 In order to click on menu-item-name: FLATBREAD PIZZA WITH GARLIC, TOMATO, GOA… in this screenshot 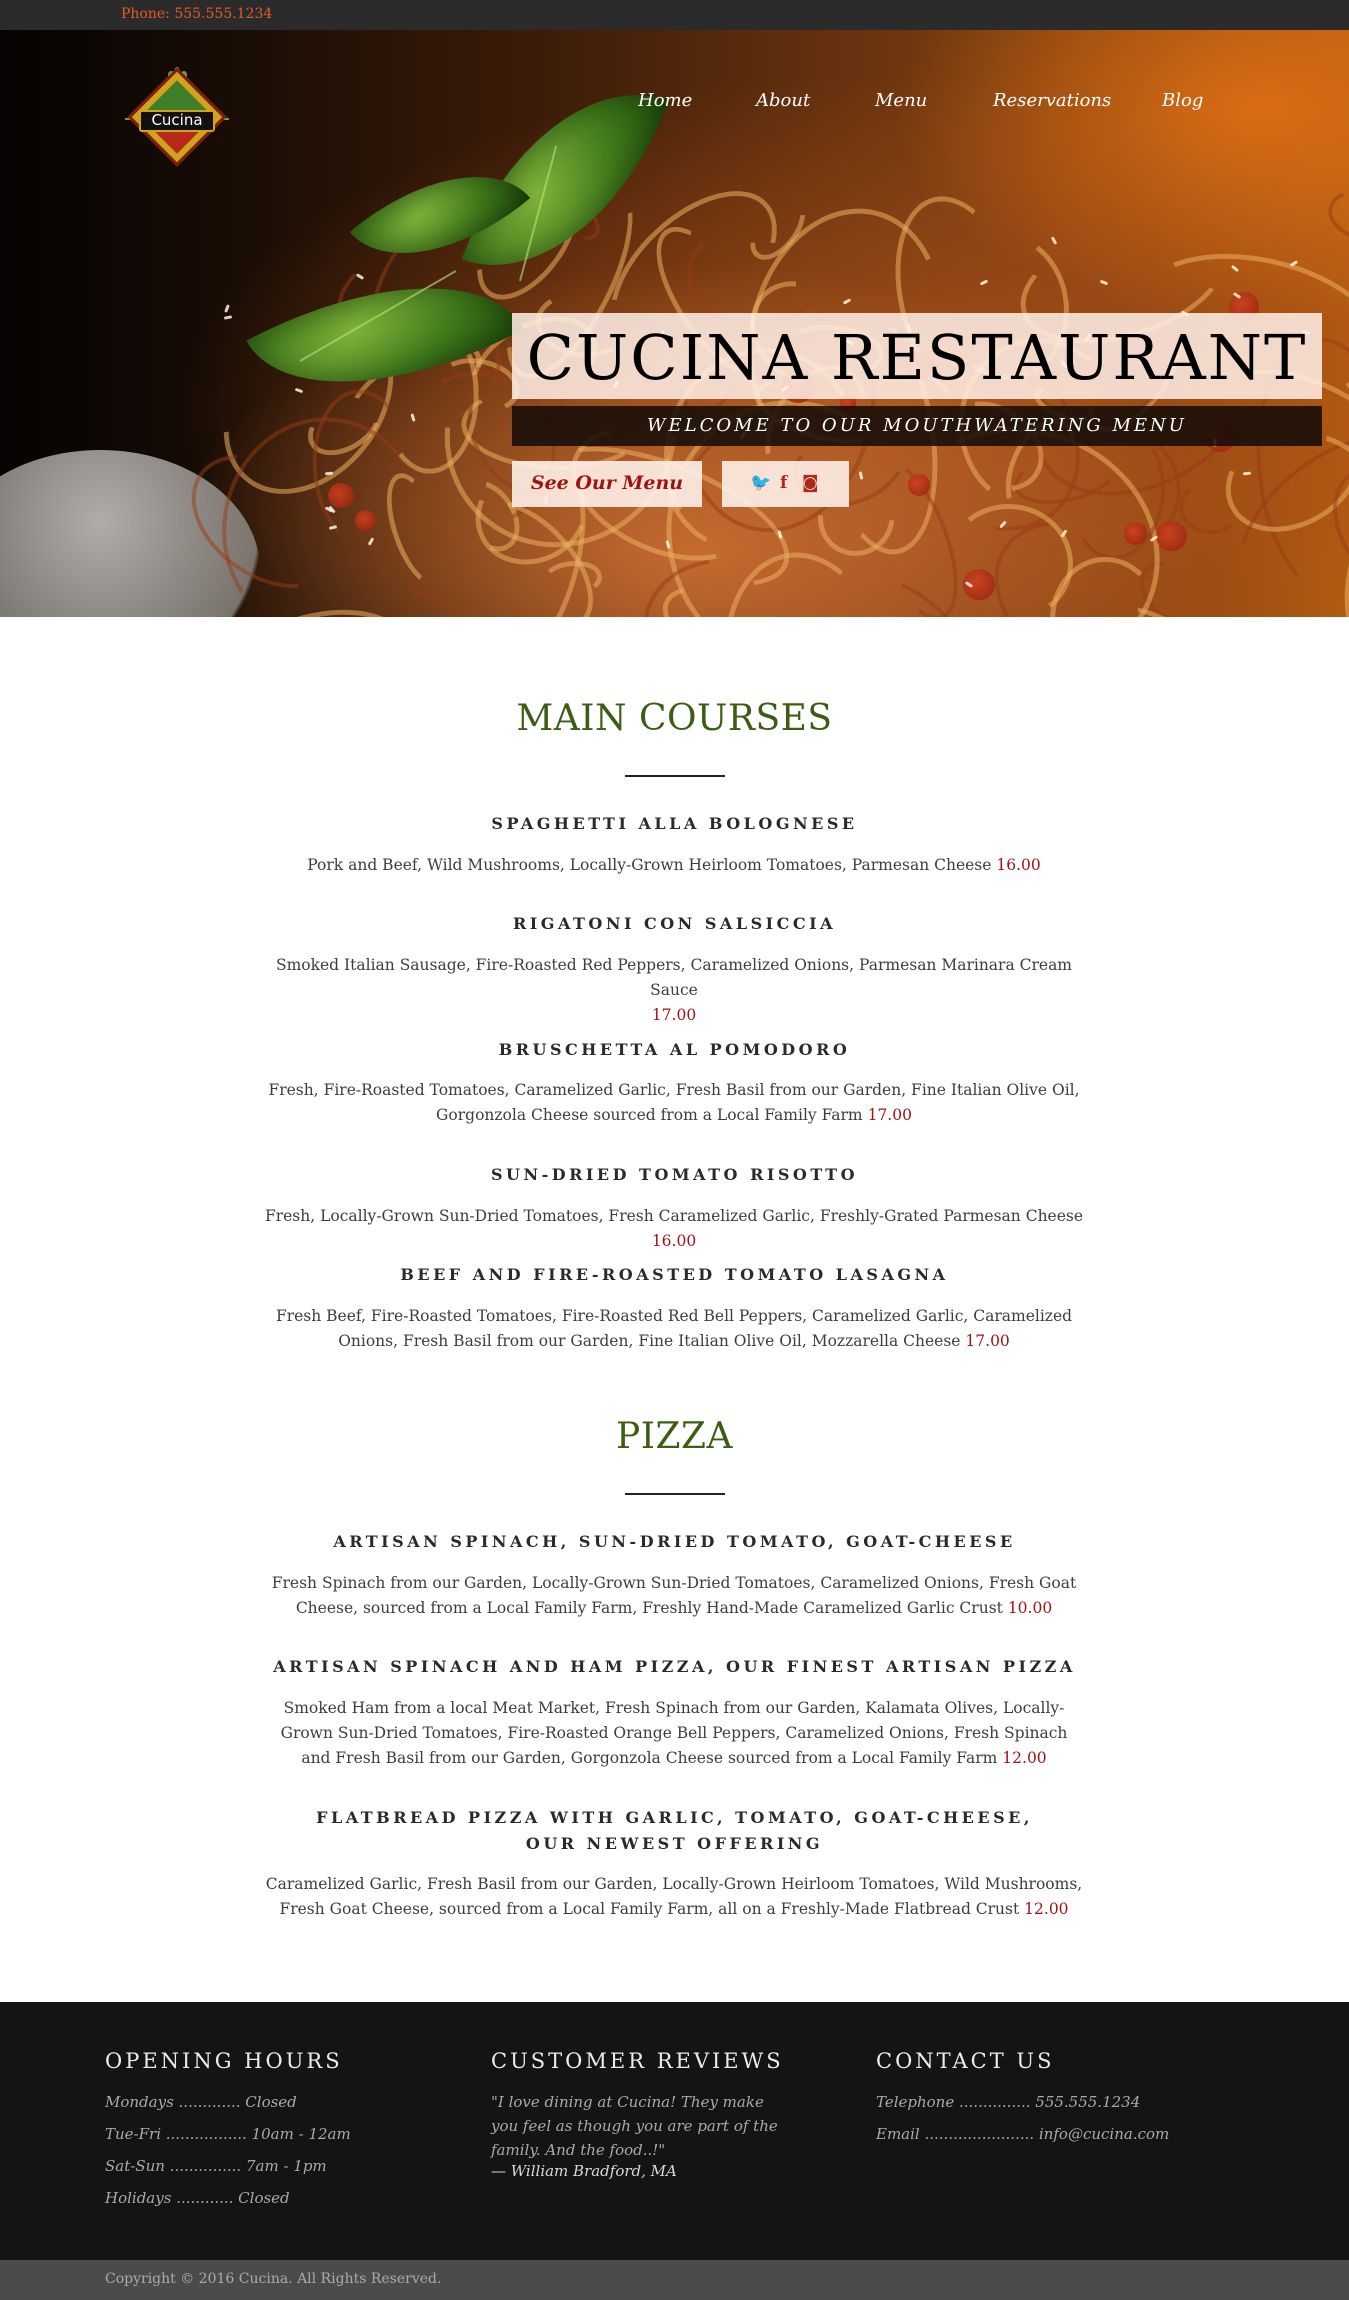, I will do `click(674, 1817)`.